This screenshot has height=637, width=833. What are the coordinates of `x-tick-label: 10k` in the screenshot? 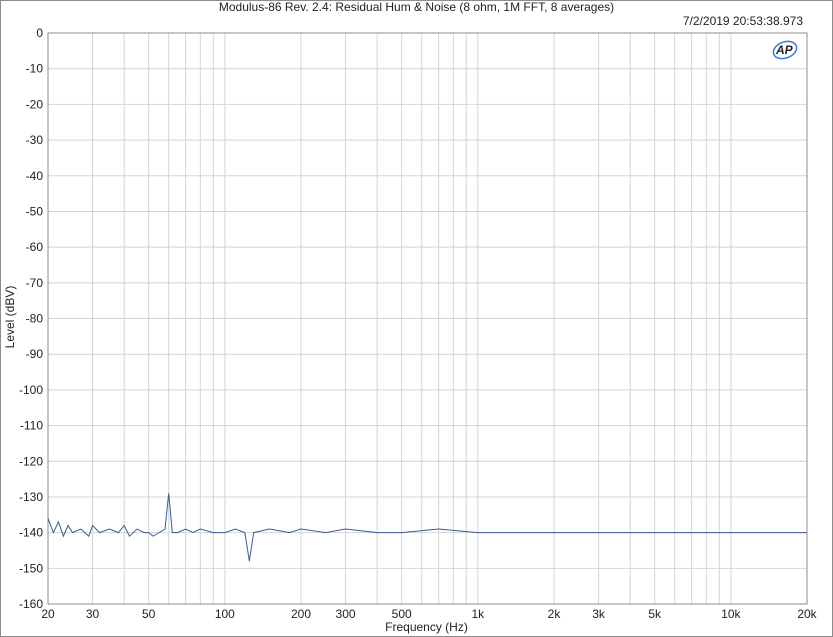 It's located at (731, 614).